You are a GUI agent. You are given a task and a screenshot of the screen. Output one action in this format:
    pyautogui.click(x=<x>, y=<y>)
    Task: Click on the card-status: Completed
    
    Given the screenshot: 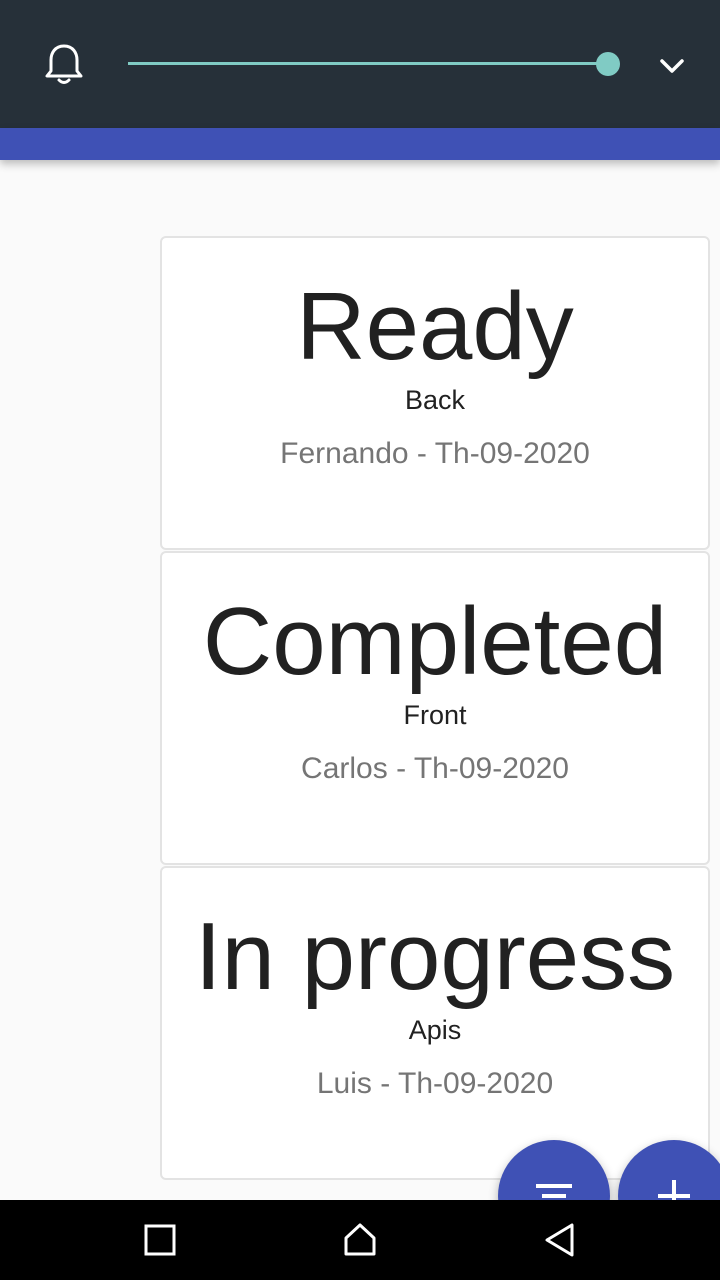 What is the action you would take?
    pyautogui.click(x=435, y=641)
    